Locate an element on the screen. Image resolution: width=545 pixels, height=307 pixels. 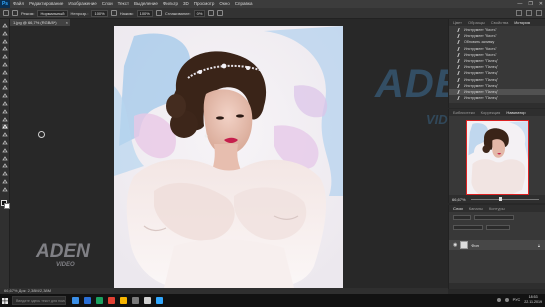
close-icon: ✕ is located at coordinates (541, 4).